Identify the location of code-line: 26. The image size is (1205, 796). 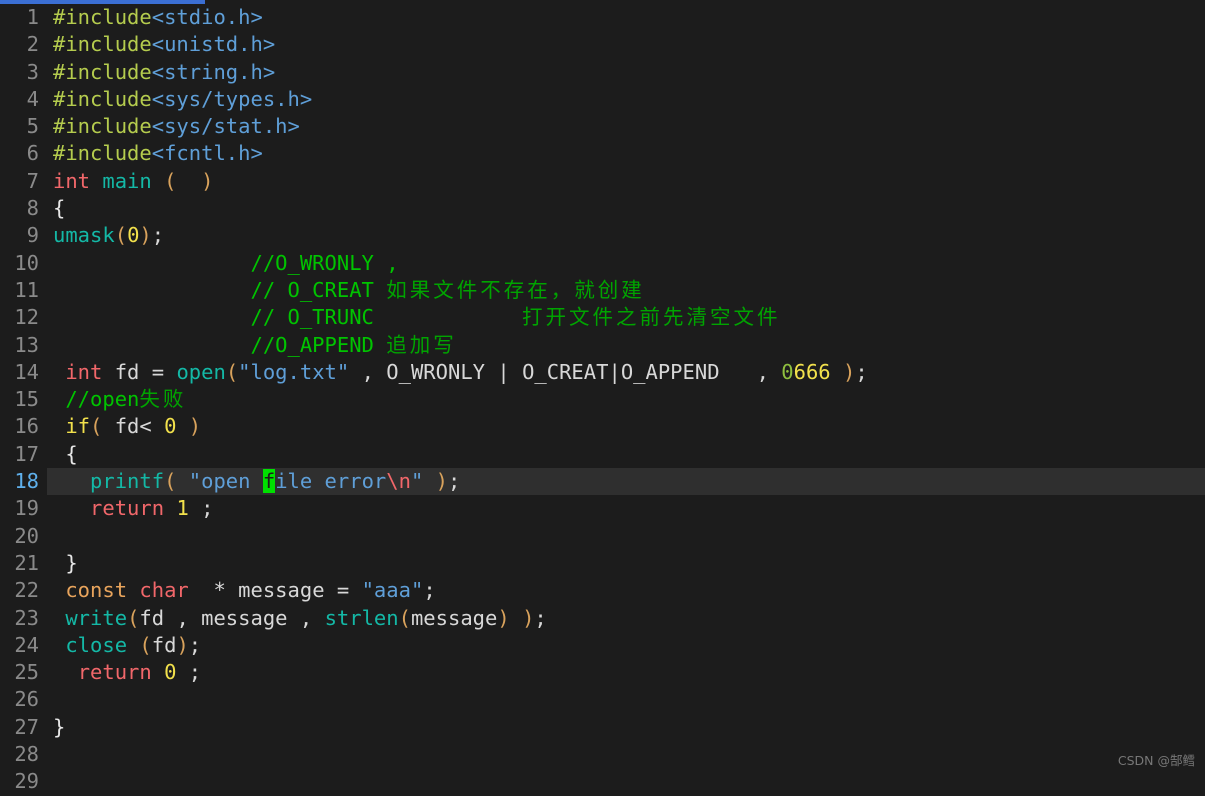
(602, 699).